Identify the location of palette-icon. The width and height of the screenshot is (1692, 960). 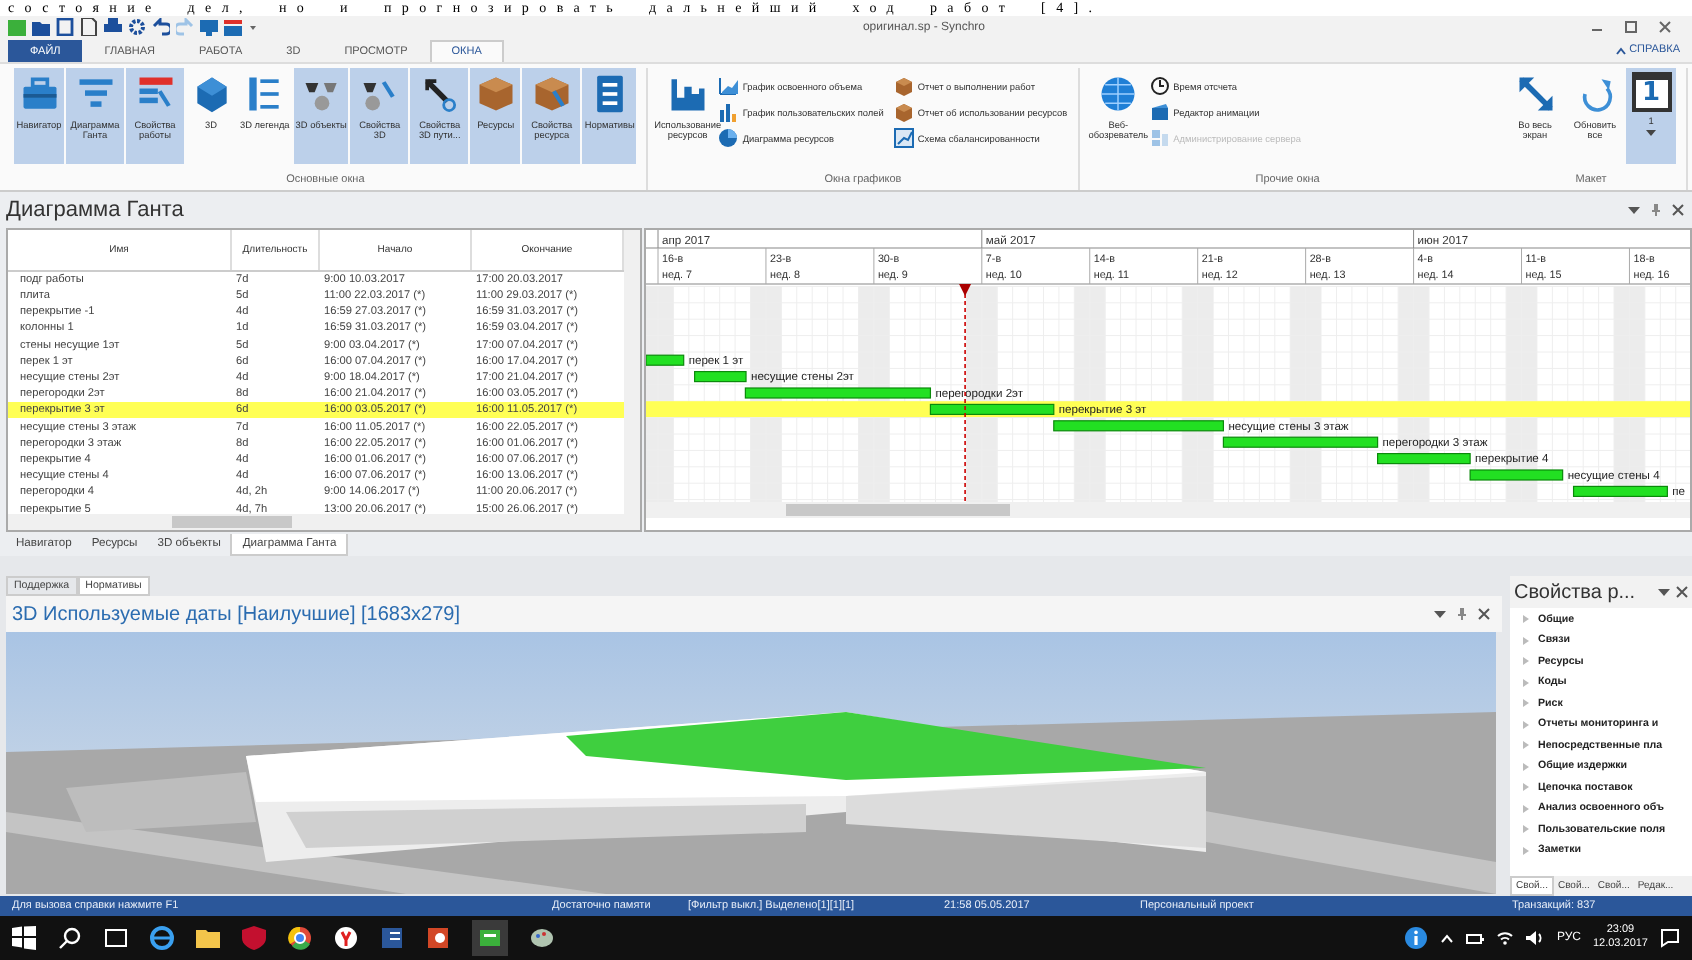
(542, 938).